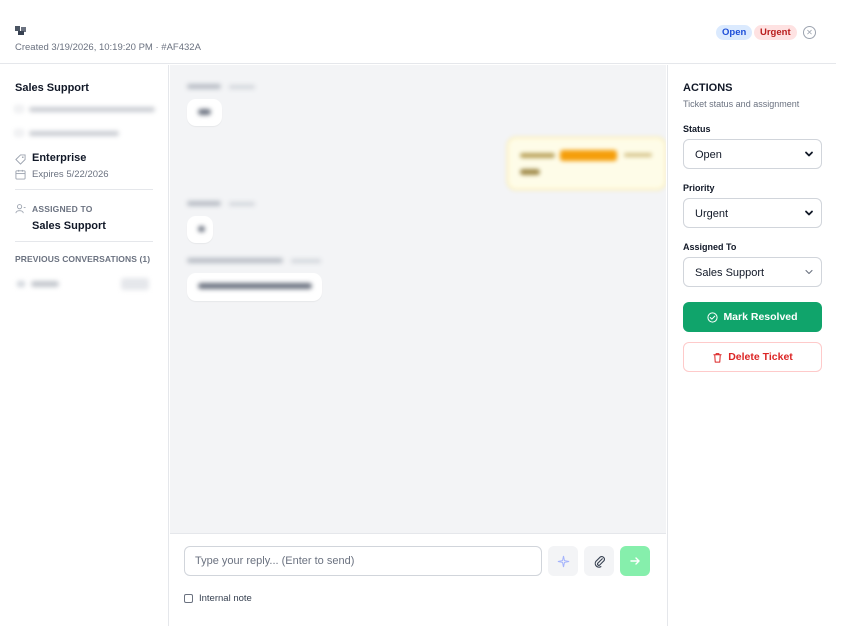 The image size is (842, 626). What do you see at coordinates (752, 154) in the screenshot?
I see `status-select: Open` at bounding box center [752, 154].